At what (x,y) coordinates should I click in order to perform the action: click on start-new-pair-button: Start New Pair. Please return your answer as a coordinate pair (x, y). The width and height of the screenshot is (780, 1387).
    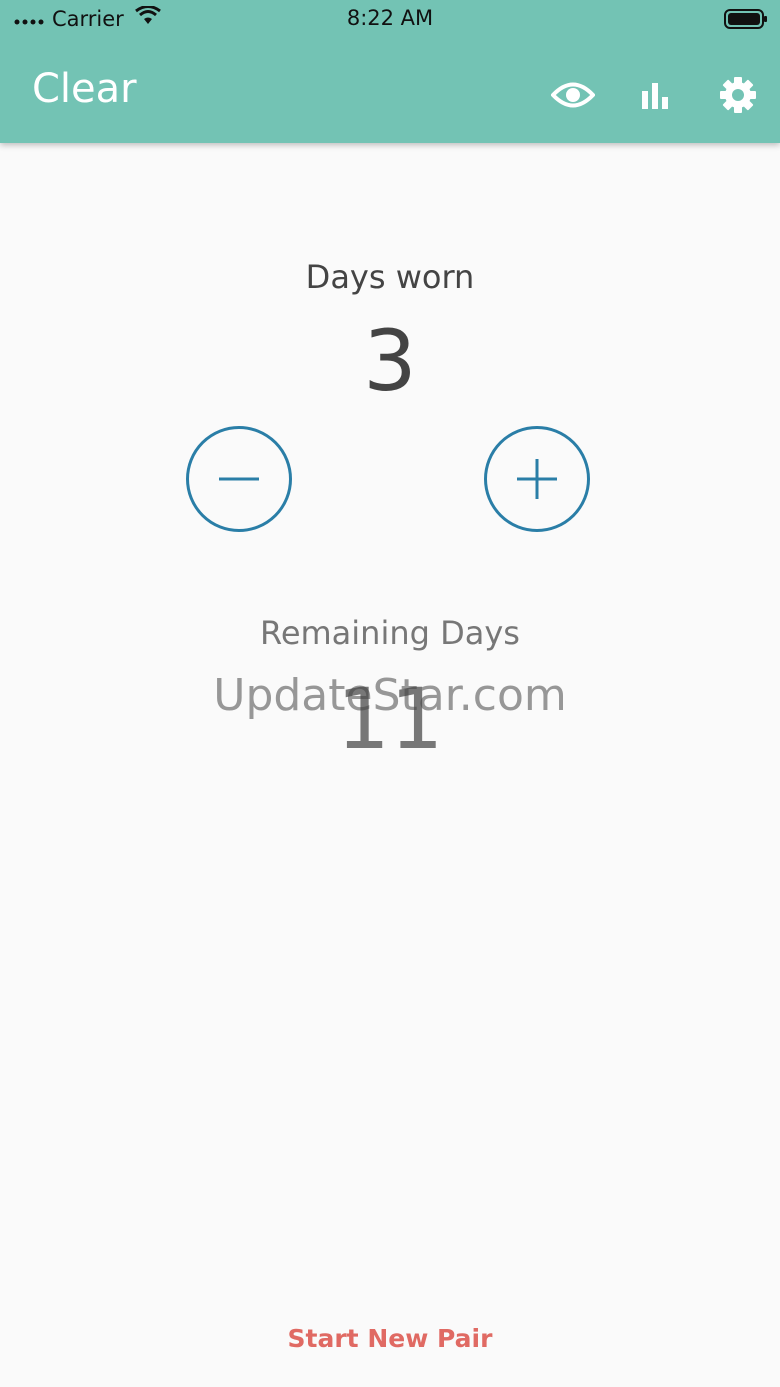
    Looking at the image, I should click on (390, 1338).